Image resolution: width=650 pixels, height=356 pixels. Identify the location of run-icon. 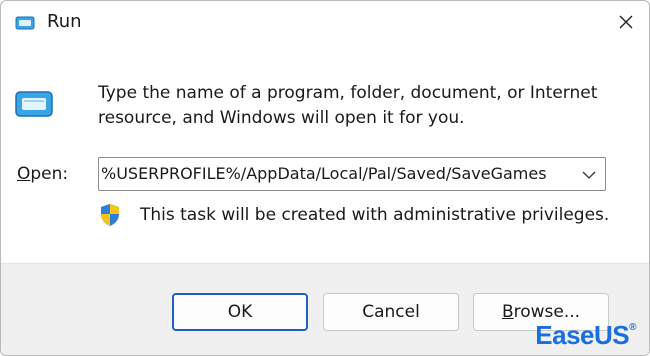
(25, 23).